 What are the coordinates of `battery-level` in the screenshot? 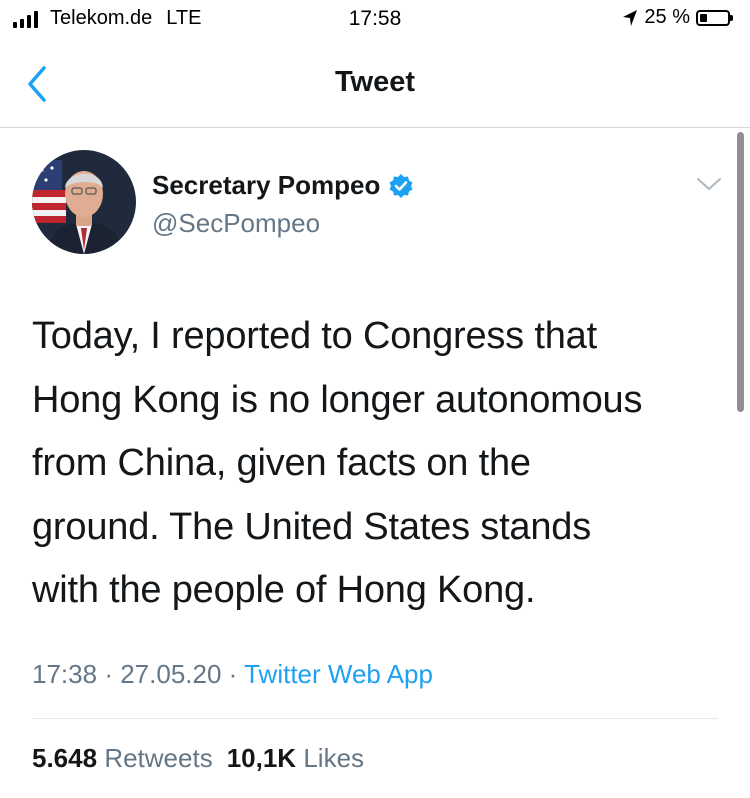 It's located at (703, 17).